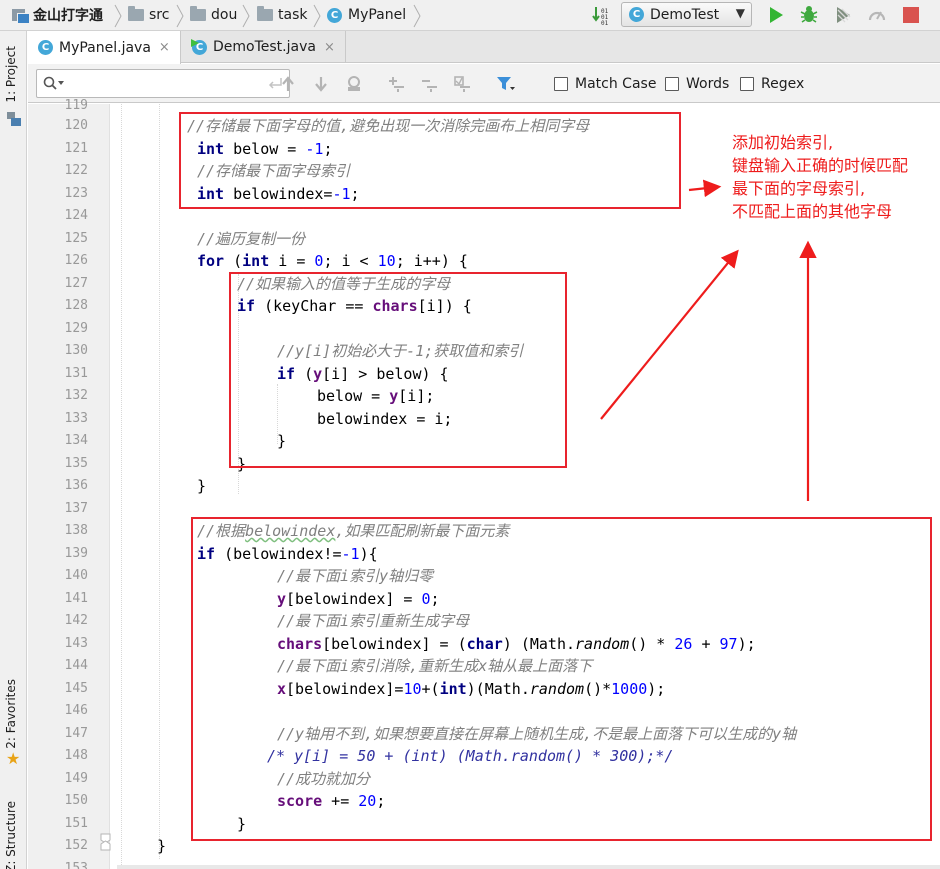 This screenshot has width=940, height=869. I want to click on search-icon, so click(54, 84).